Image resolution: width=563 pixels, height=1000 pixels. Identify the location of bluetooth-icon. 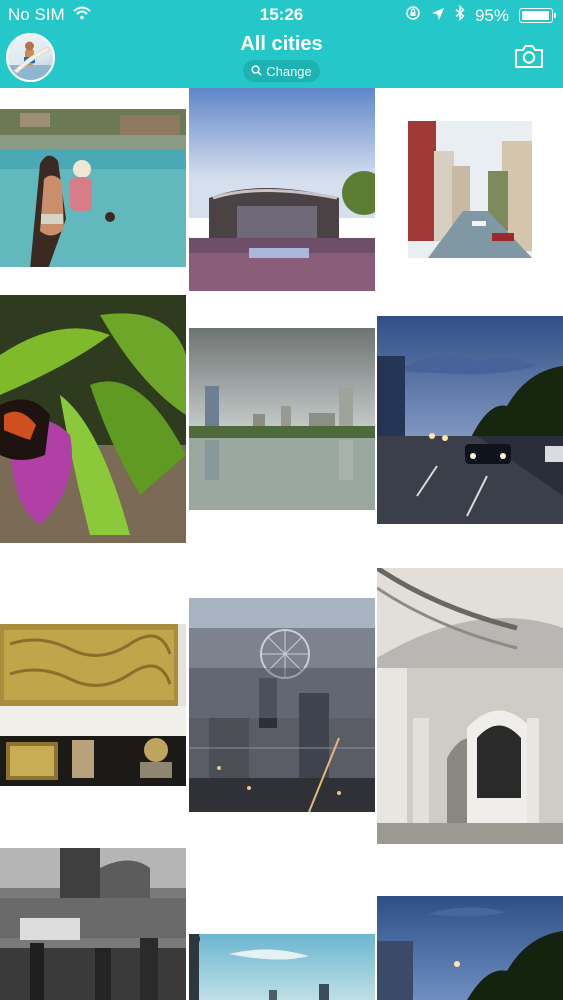
(460, 15).